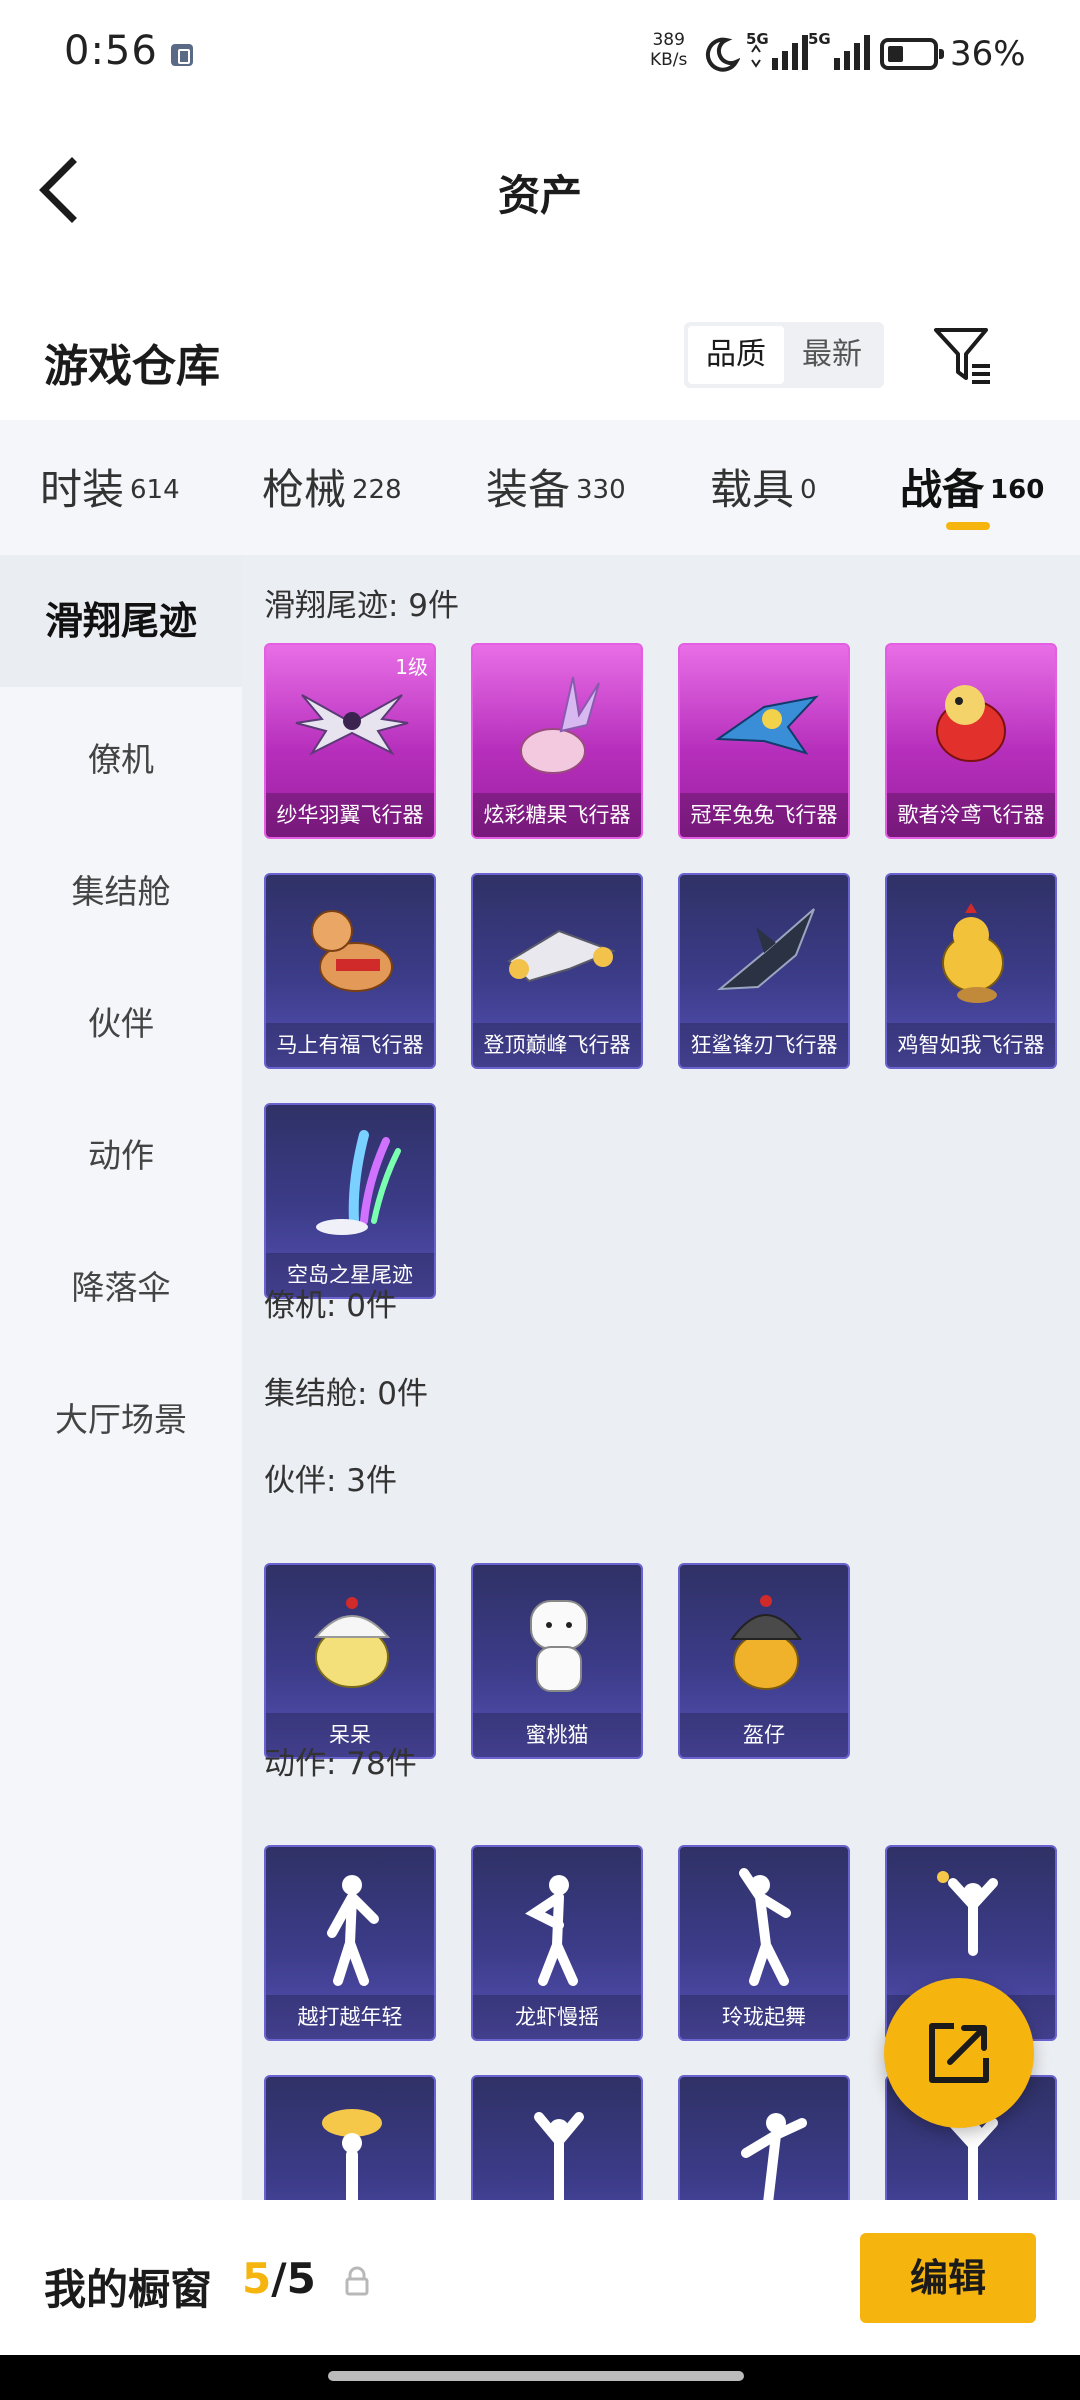  I want to click on item-card: 1级 纱华羽翼飞行器, so click(350, 741).